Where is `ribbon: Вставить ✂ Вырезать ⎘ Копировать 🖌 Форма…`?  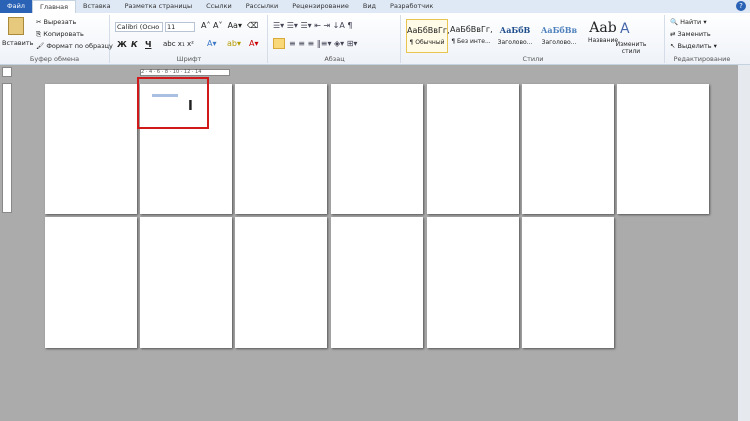 ribbon: Вставить ✂ Вырезать ⎘ Копировать 🖌 Форма… is located at coordinates (375, 39).